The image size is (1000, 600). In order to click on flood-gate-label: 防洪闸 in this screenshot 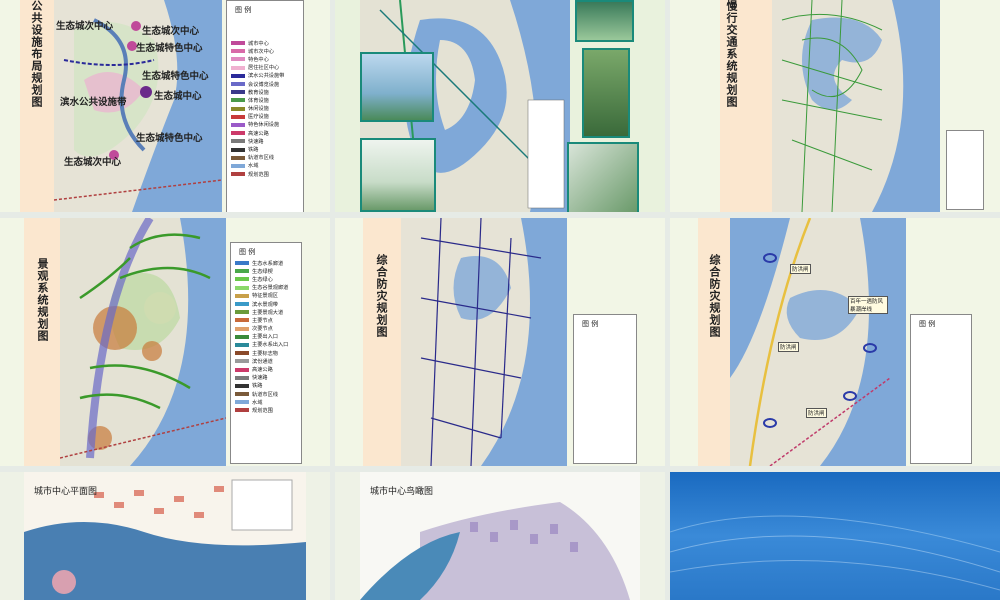, I will do `click(788, 347)`.